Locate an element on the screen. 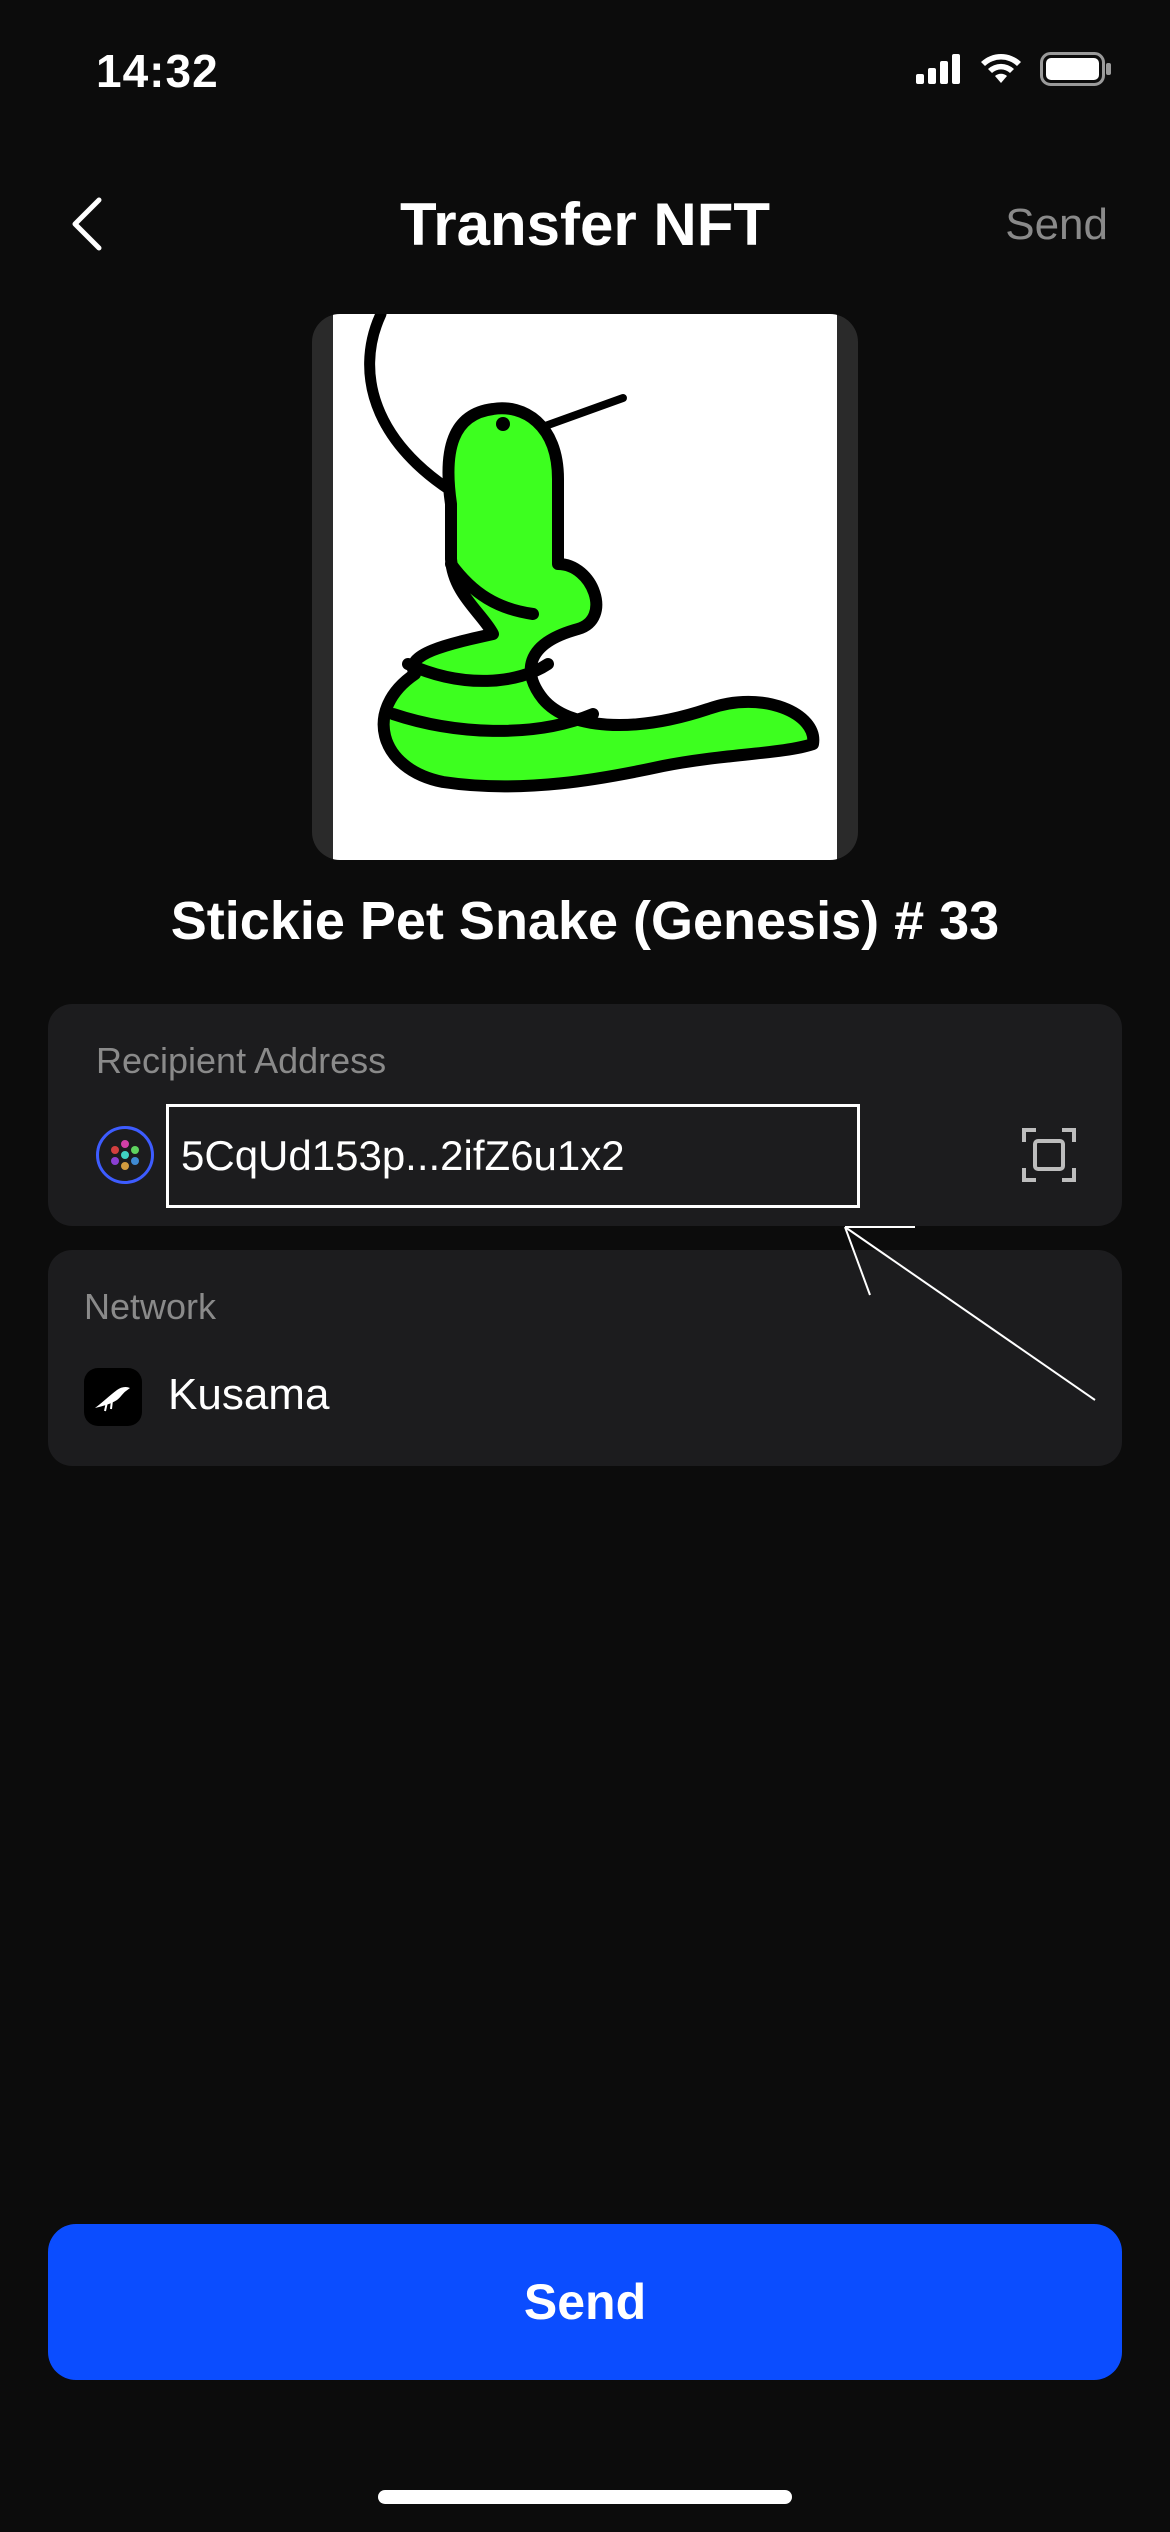 This screenshot has height=2532, width=1170. annotation-arrow is located at coordinates (970, 1315).